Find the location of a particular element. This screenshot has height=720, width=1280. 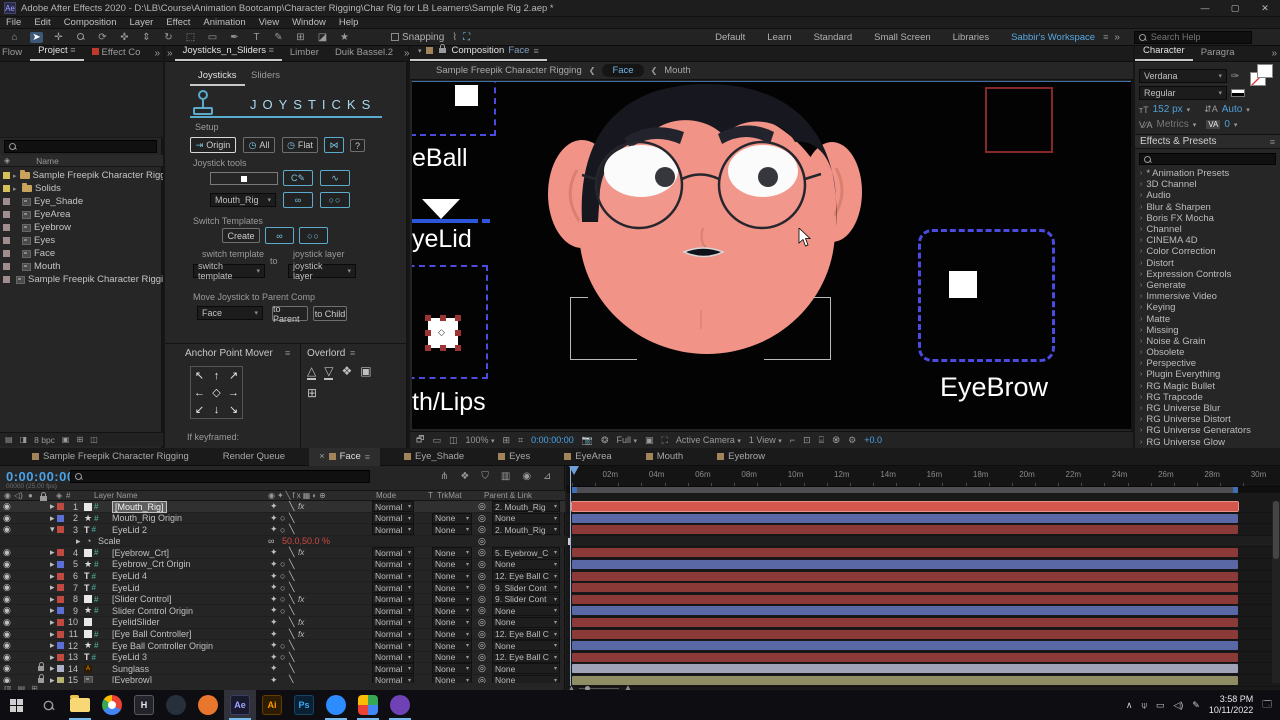

layer-name: EyelidSlider is located at coordinates (199, 622).